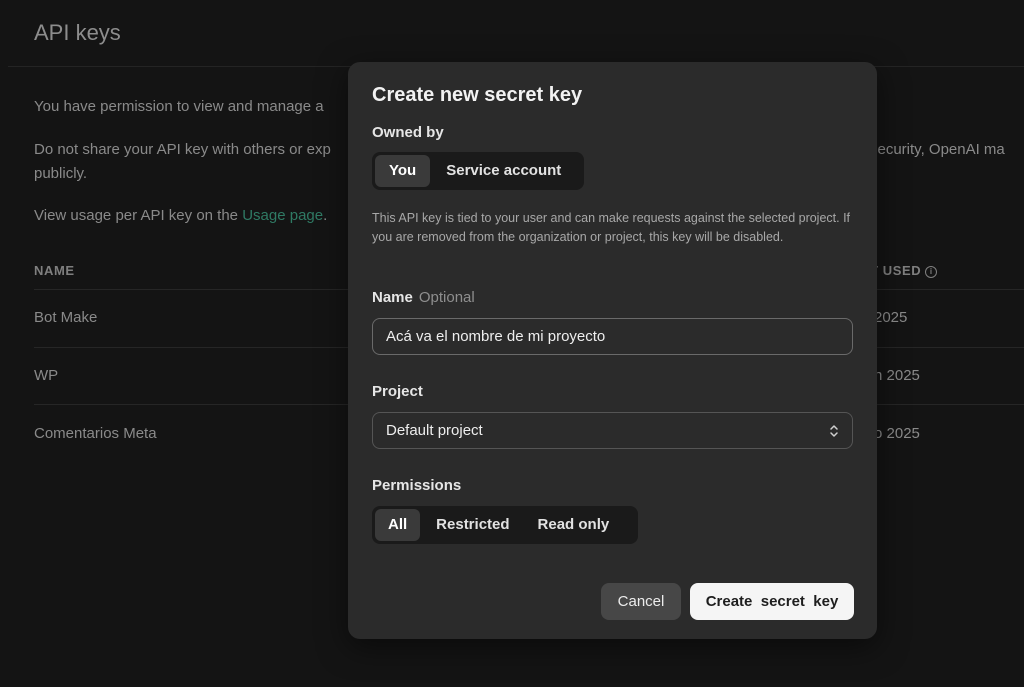  I want to click on column-header-last-used: T USED i, so click(904, 270).